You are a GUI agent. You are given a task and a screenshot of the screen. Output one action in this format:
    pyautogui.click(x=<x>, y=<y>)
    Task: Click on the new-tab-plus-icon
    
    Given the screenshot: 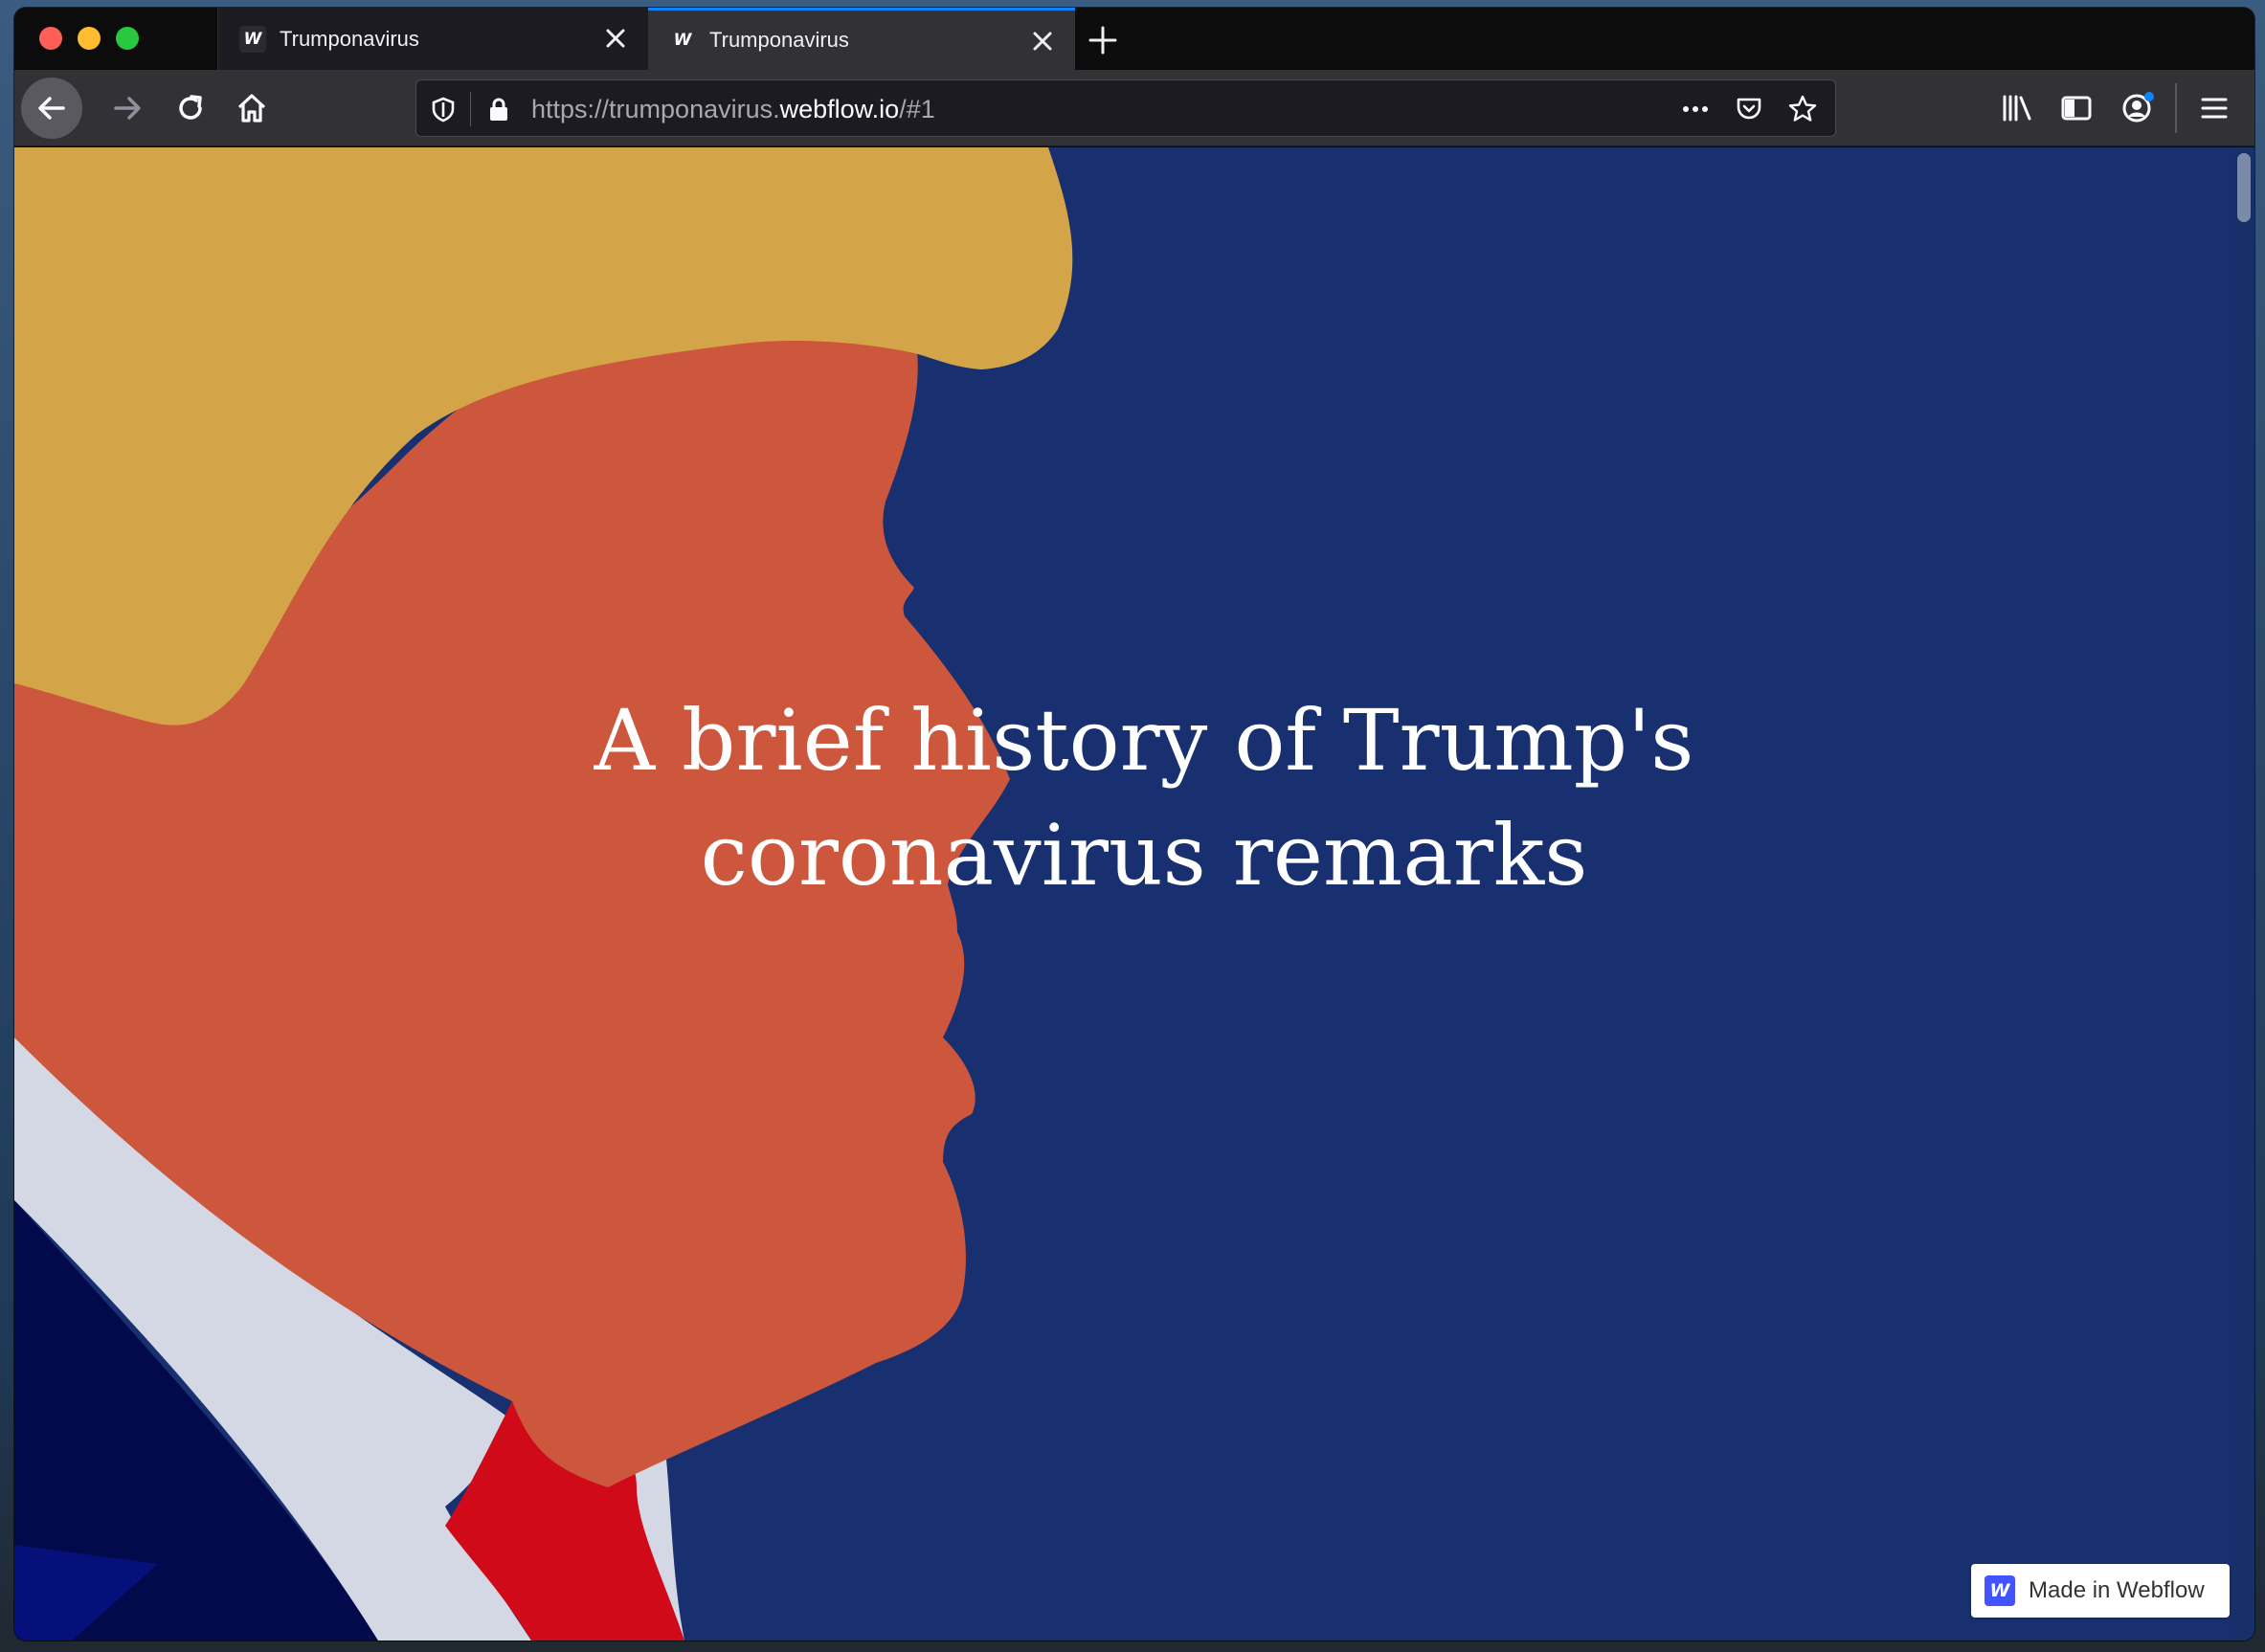 What is the action you would take?
    pyautogui.click(x=1103, y=40)
    